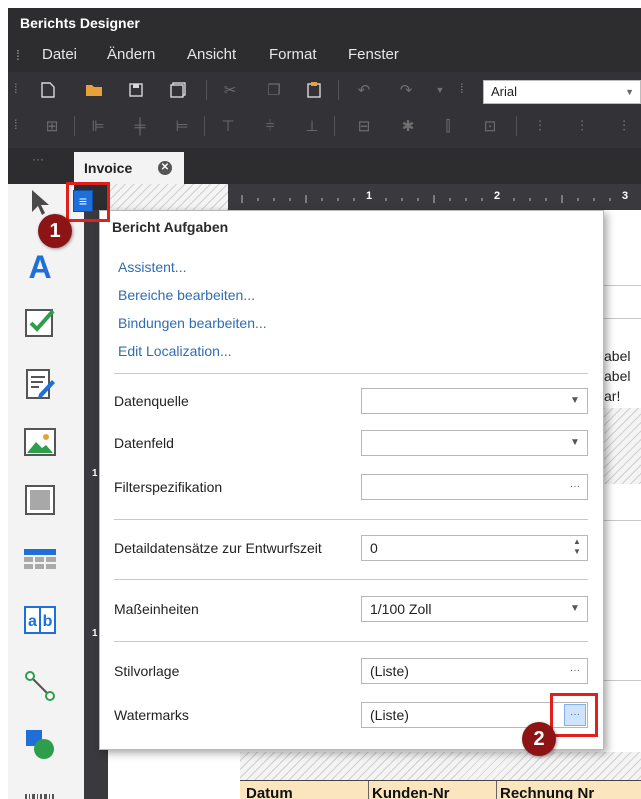 The height and width of the screenshot is (799, 641). Describe the element at coordinates (629, 92) in the screenshot. I see `chevron-down-icon: ▼` at that location.